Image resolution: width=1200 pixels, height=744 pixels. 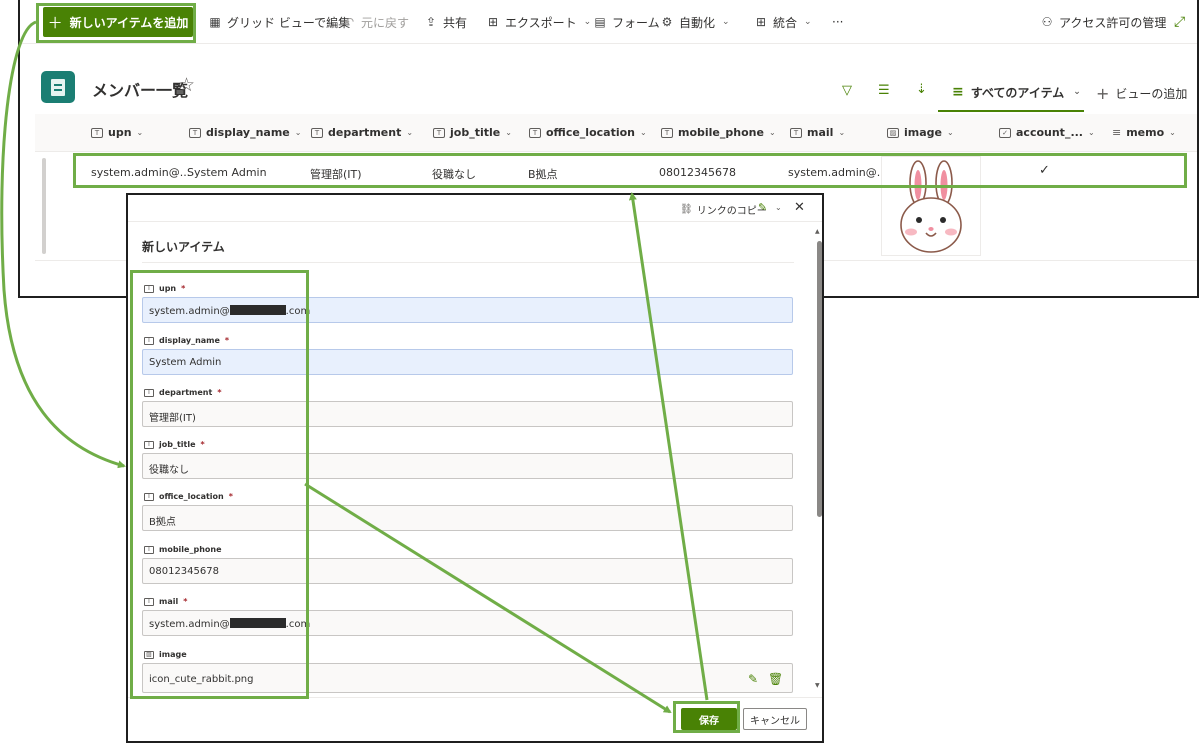 I want to click on close-icon: ✕, so click(x=799, y=207).